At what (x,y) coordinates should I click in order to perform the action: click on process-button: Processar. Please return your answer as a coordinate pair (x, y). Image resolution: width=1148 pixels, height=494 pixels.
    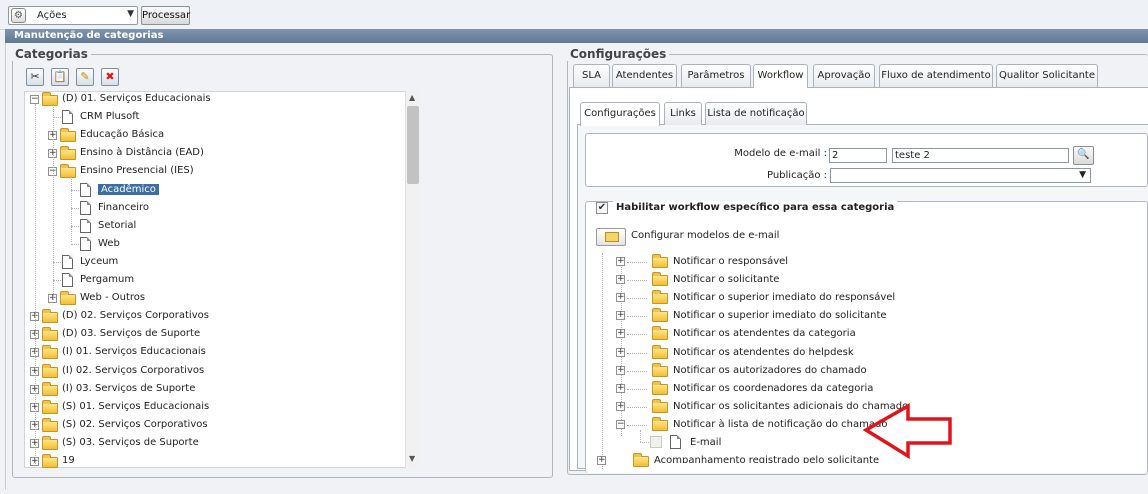
    Looking at the image, I should click on (165, 15).